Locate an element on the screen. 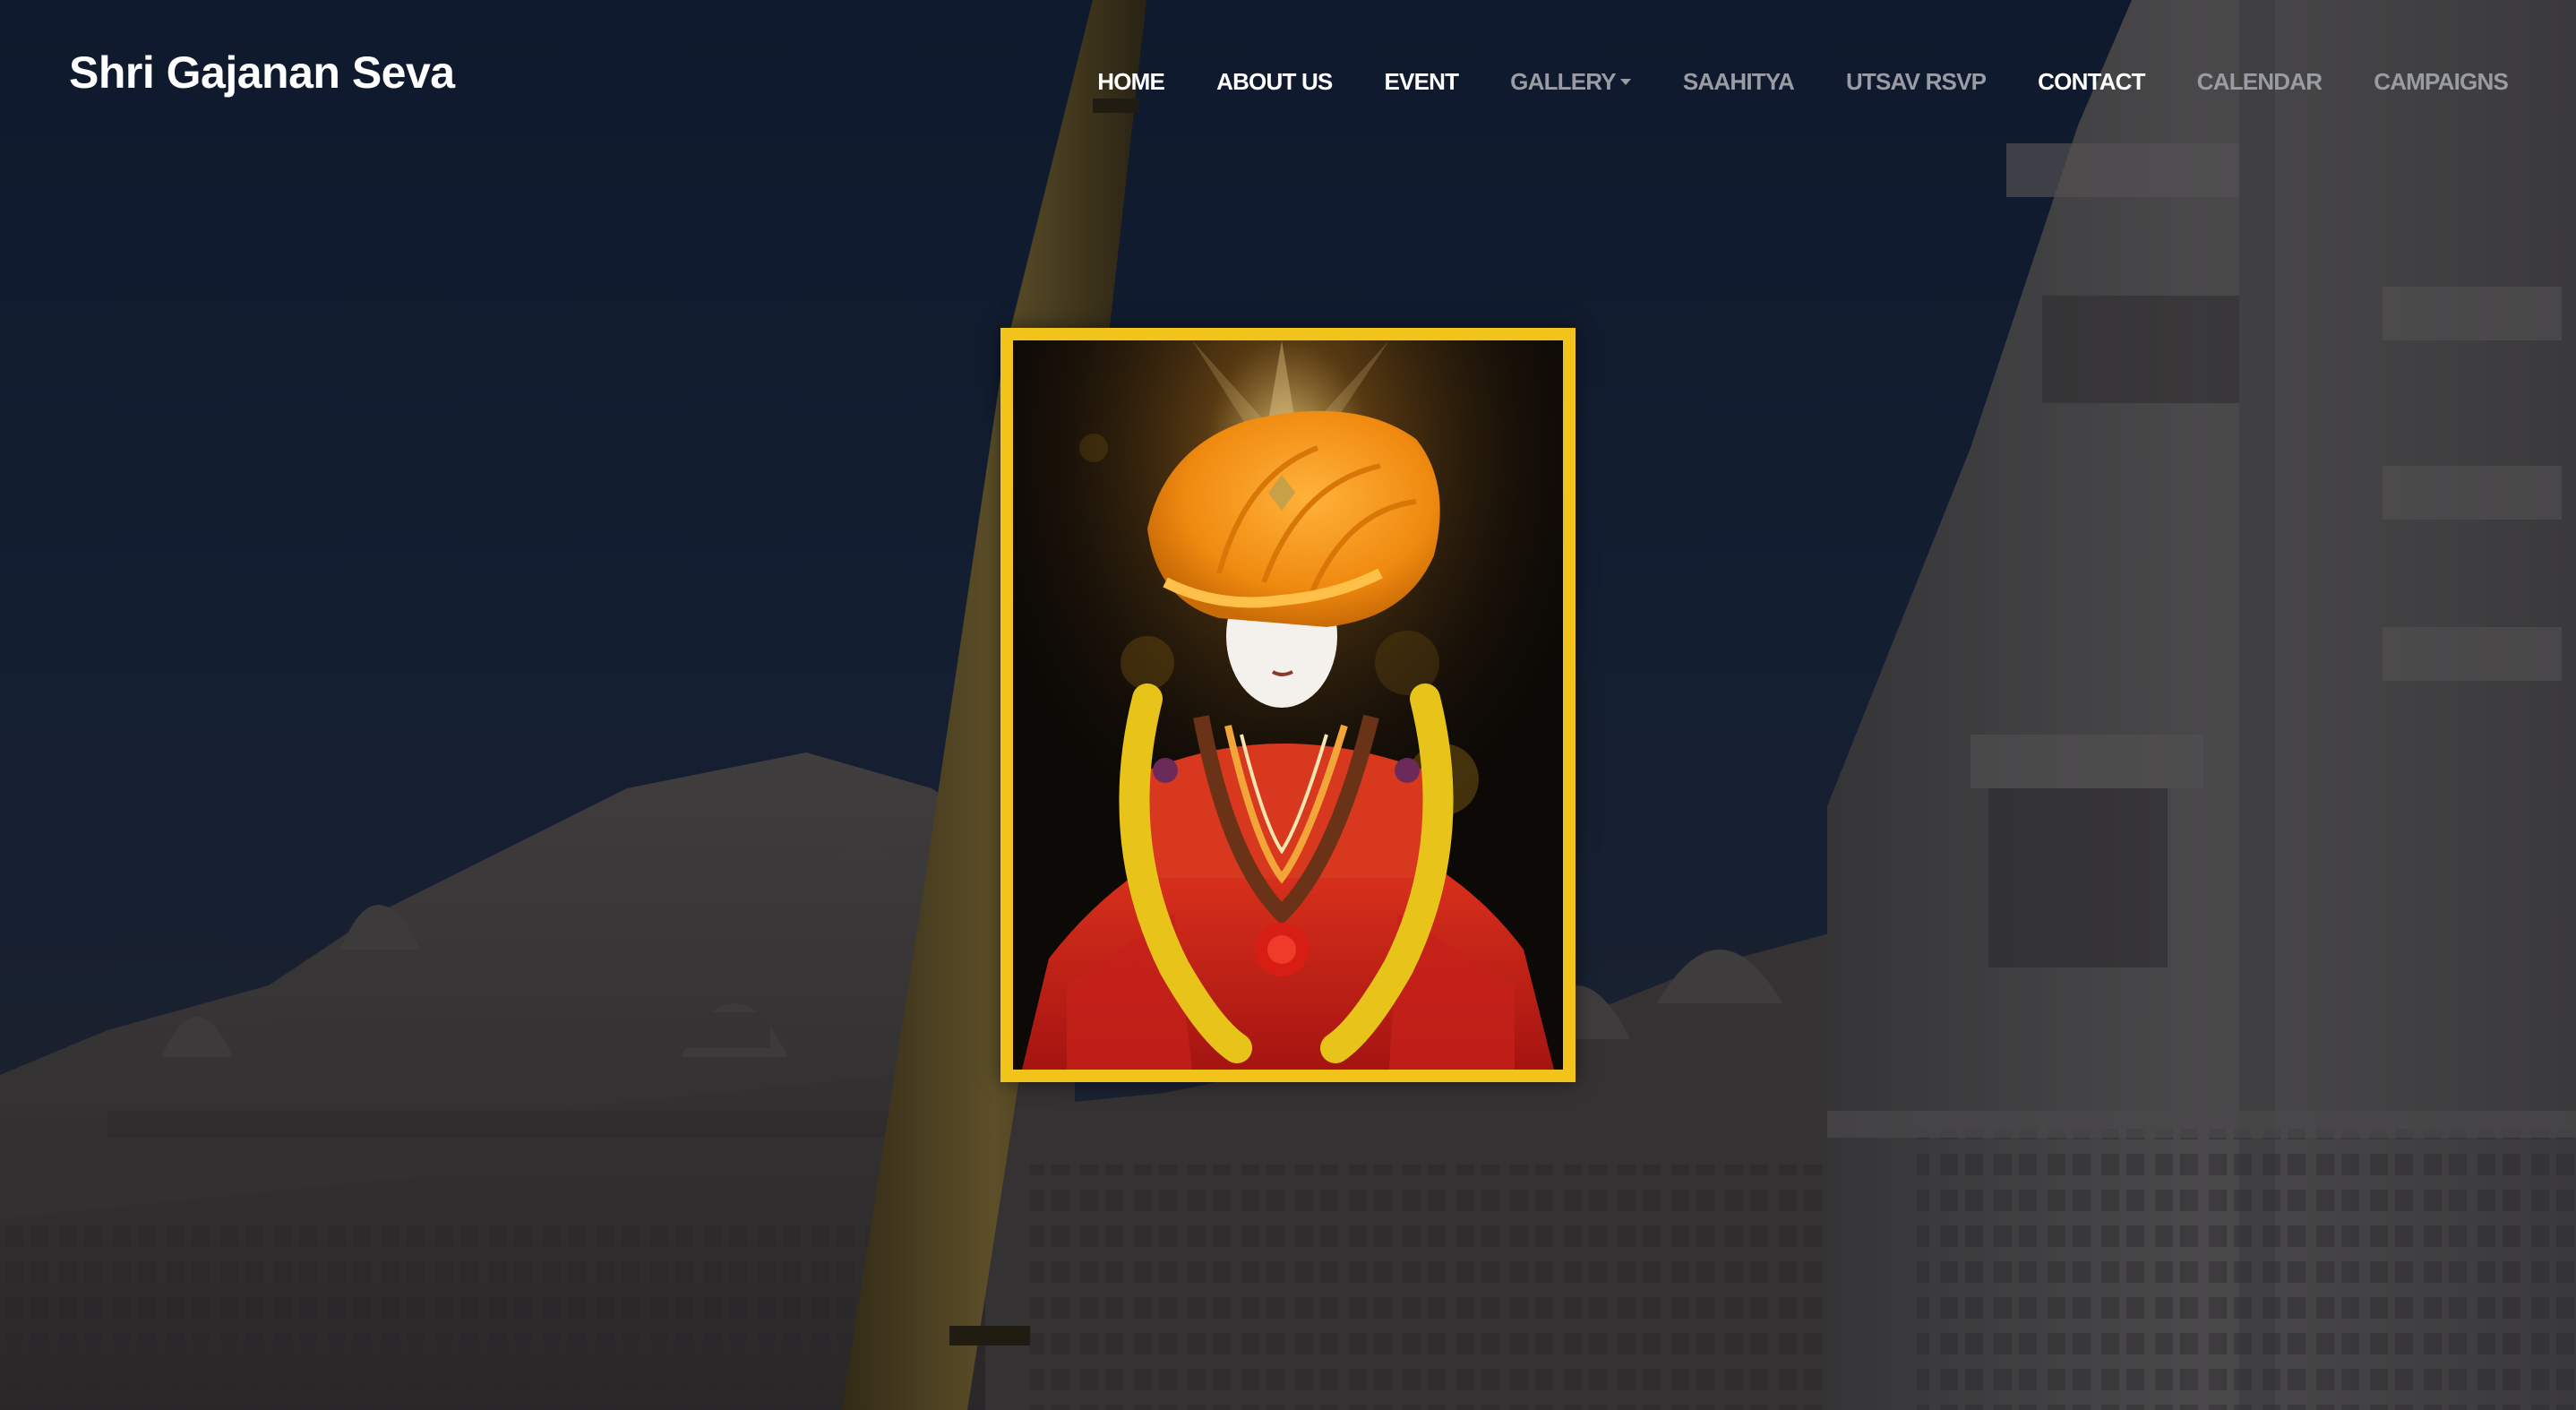 This screenshot has height=1410, width=2576. nav-item-home: HOME is located at coordinates (1130, 82).